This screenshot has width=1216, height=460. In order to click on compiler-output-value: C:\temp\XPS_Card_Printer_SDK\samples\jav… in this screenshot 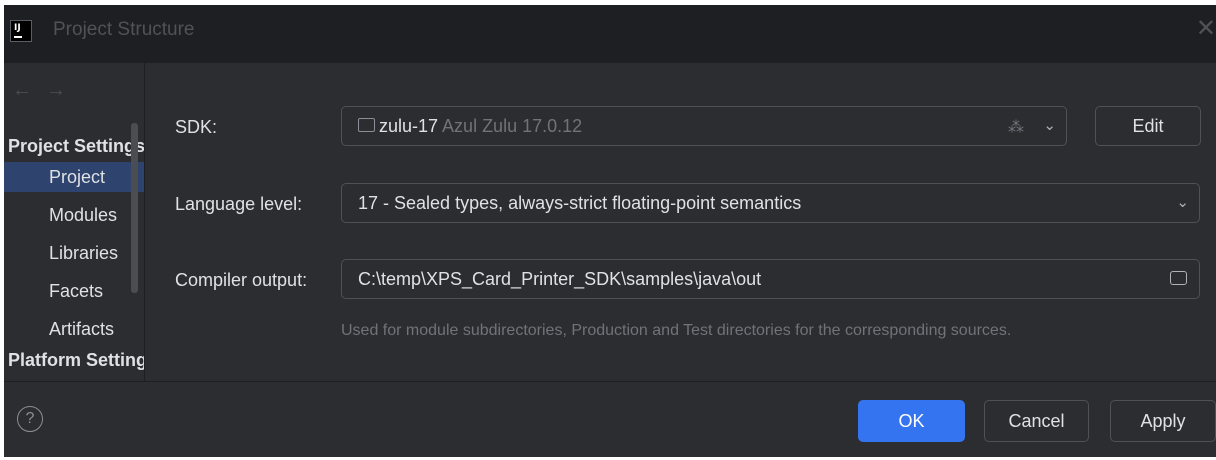, I will do `click(560, 279)`.